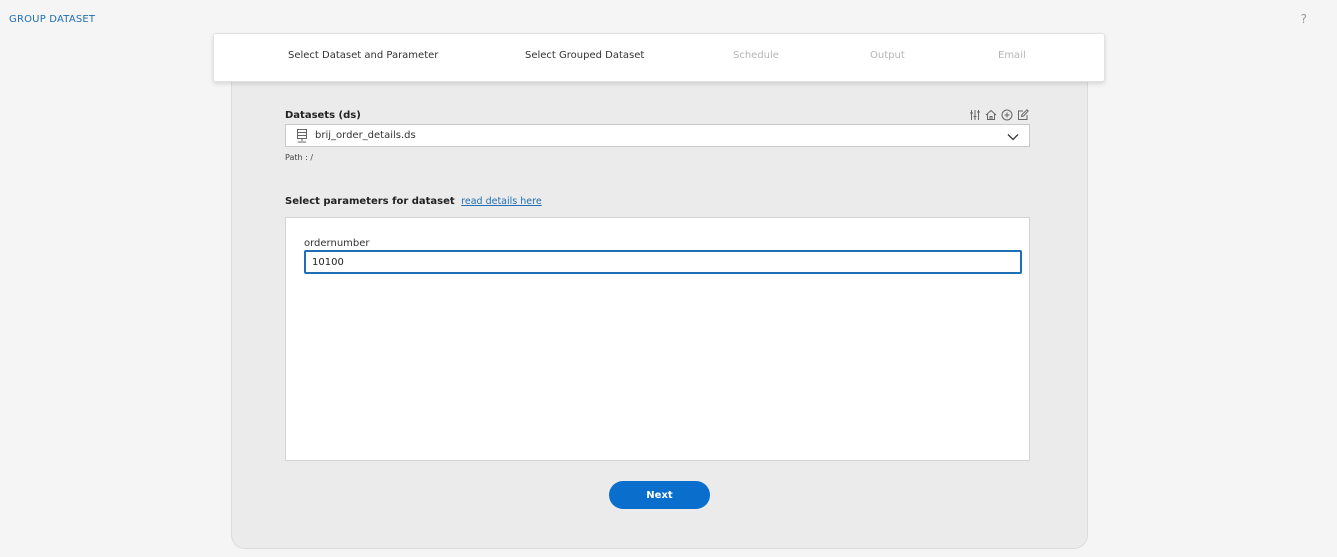 The height and width of the screenshot is (557, 1337). I want to click on filter-sliders-icon, so click(974, 114).